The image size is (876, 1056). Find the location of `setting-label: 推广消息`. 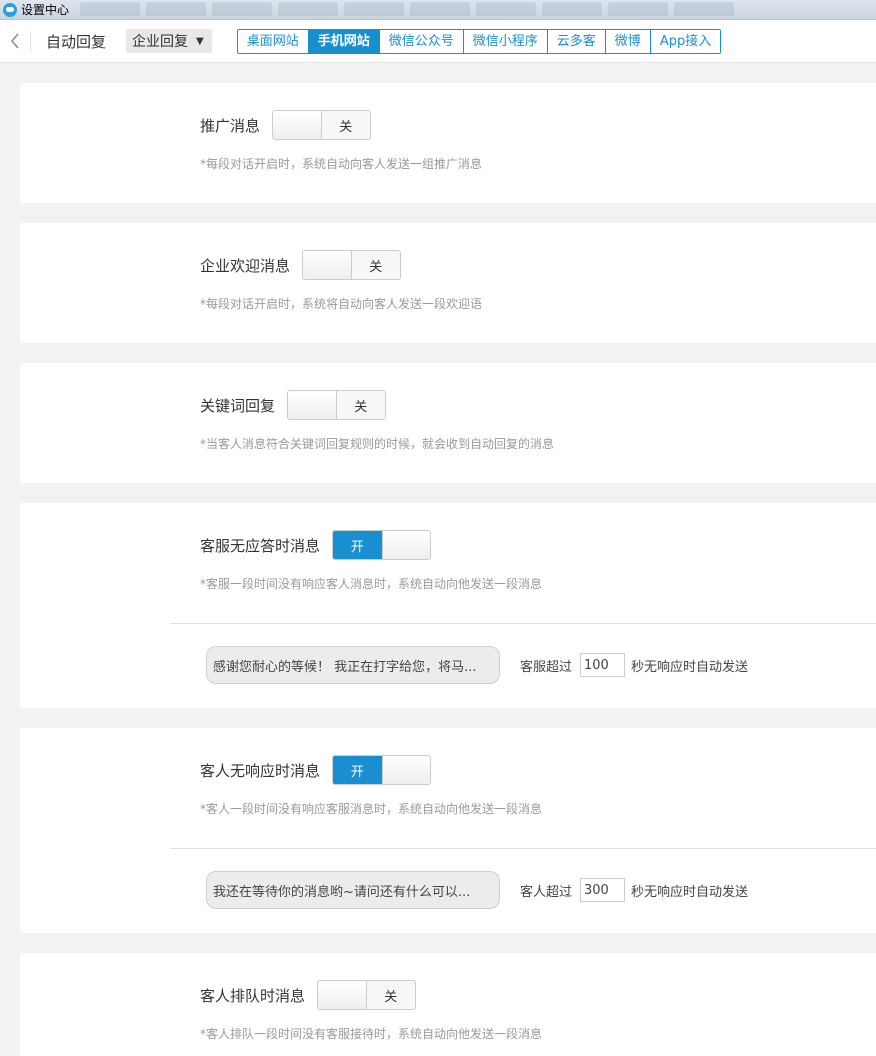

setting-label: 推广消息 is located at coordinates (230, 125).